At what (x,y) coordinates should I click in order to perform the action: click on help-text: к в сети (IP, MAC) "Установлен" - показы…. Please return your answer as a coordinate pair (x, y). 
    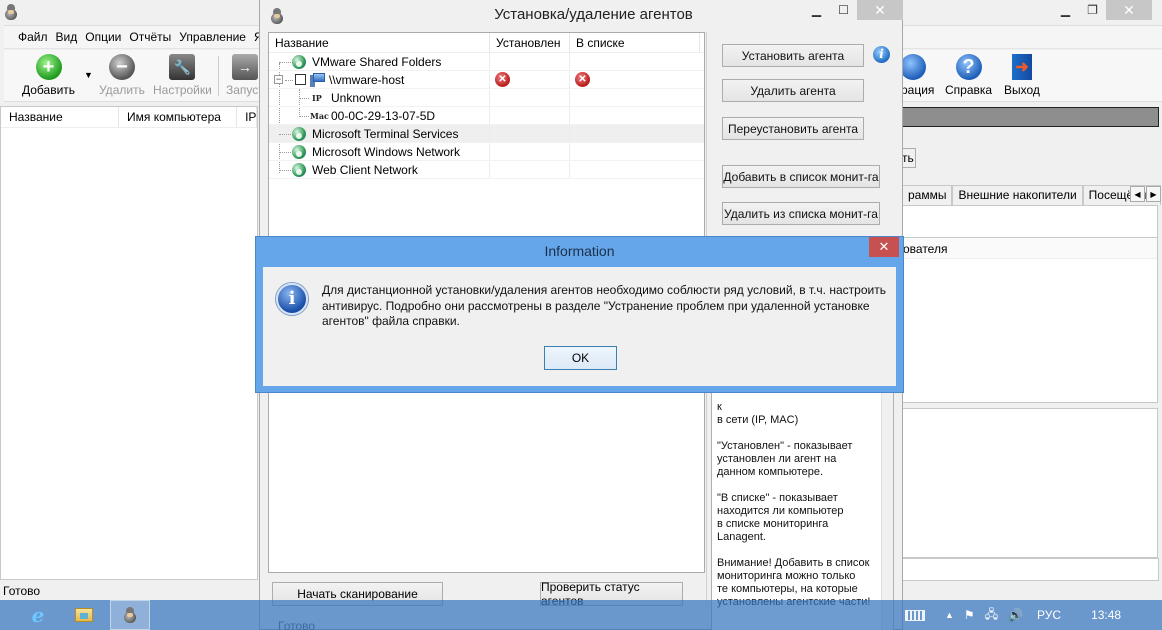
    Looking at the image, I should click on (793, 504).